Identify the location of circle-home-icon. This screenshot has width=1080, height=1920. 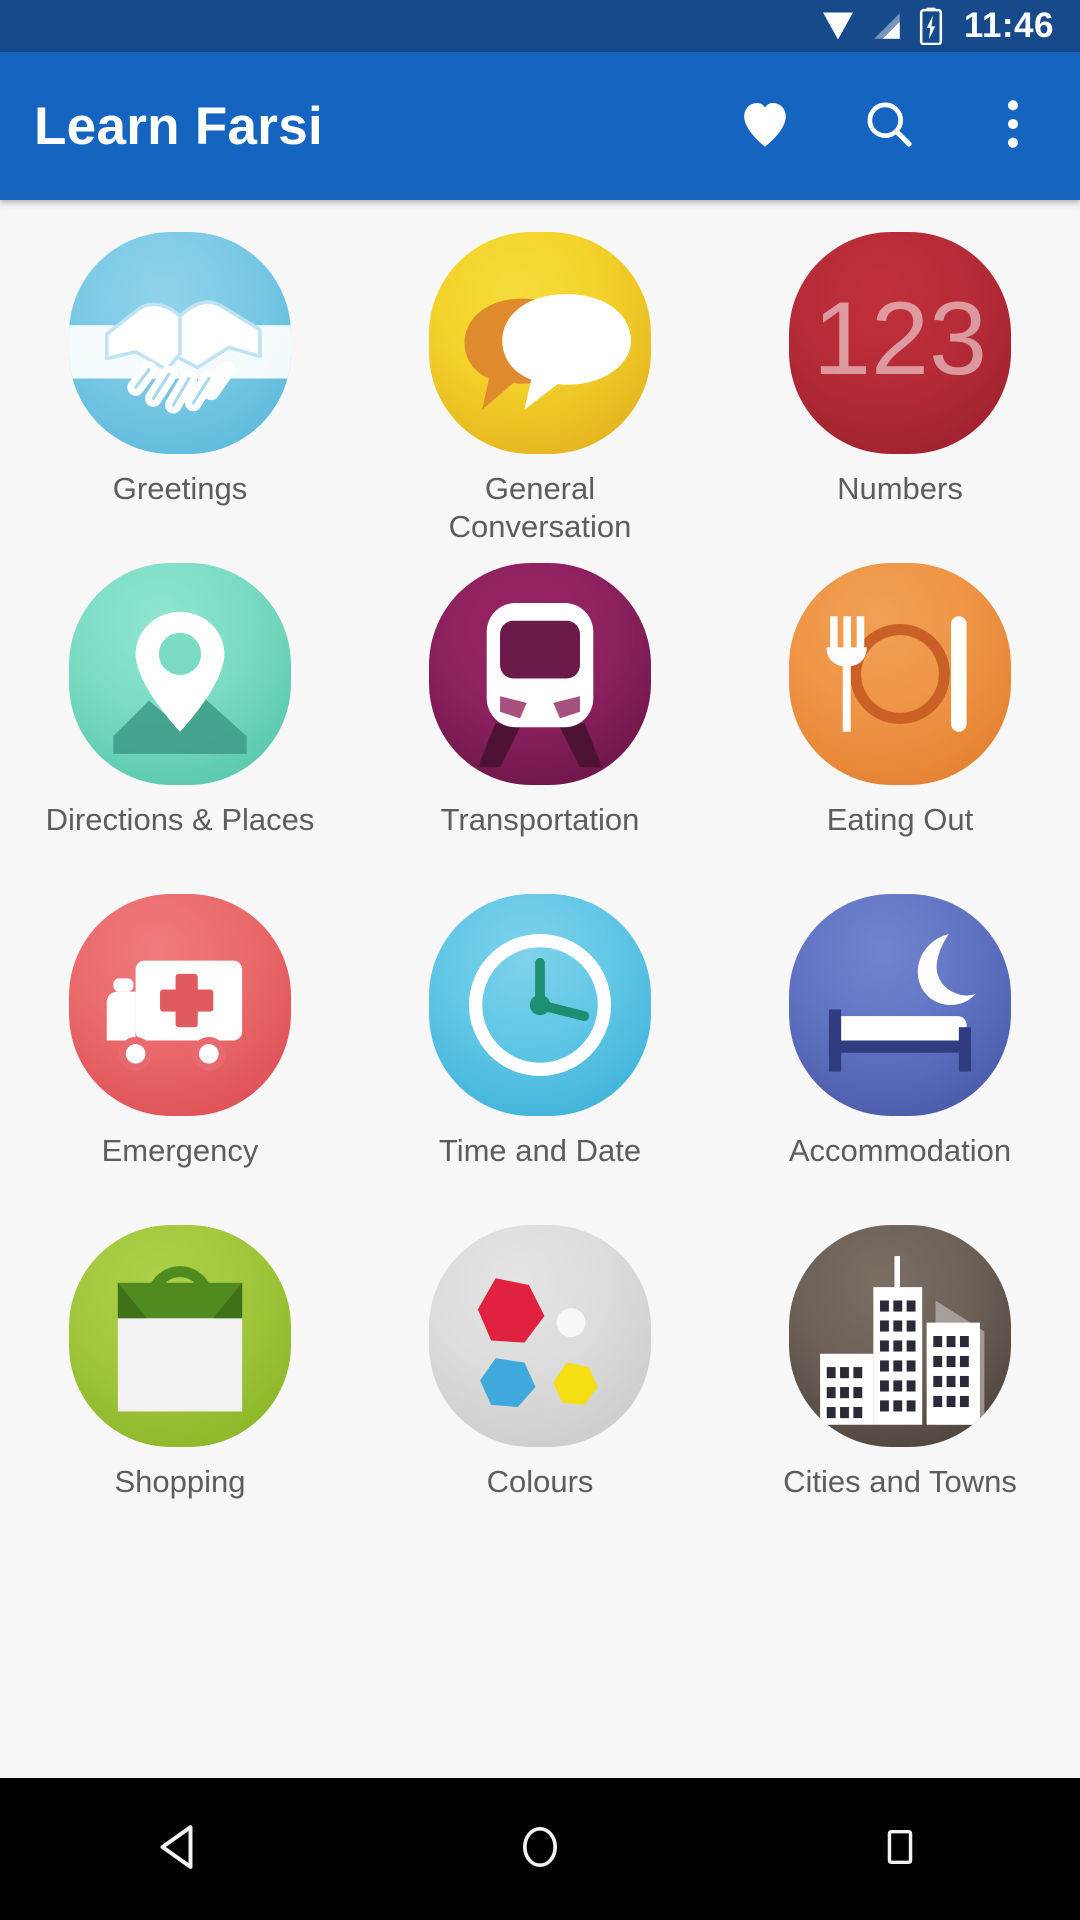
(540, 1849).